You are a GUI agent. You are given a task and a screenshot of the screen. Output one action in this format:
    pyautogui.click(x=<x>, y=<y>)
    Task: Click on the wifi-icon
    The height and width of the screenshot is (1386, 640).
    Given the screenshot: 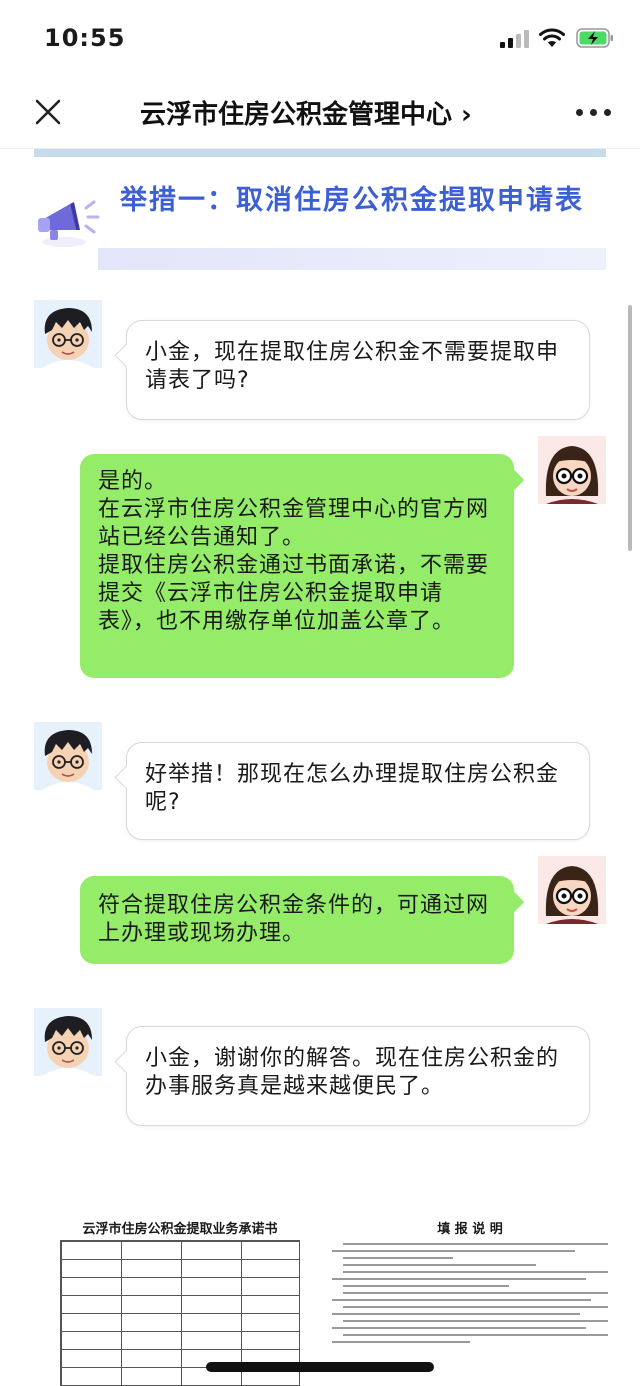 What is the action you would take?
    pyautogui.click(x=552, y=37)
    